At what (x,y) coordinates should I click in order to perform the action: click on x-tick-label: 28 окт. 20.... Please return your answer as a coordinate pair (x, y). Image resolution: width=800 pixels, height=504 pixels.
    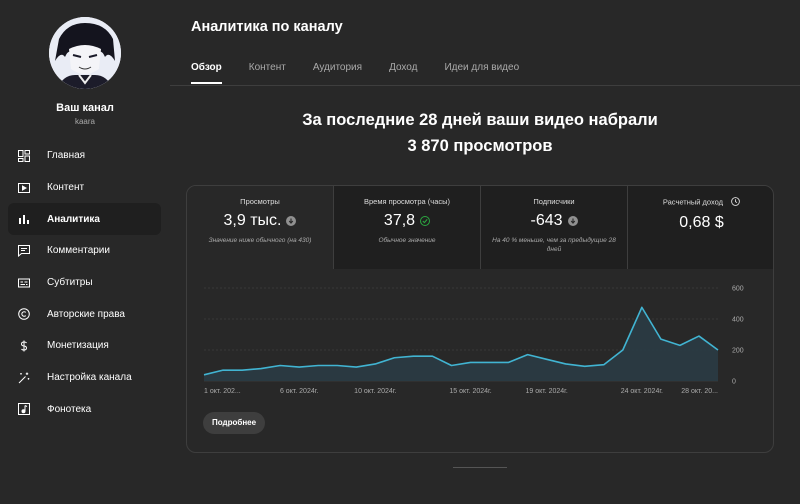
    Looking at the image, I should click on (699, 391).